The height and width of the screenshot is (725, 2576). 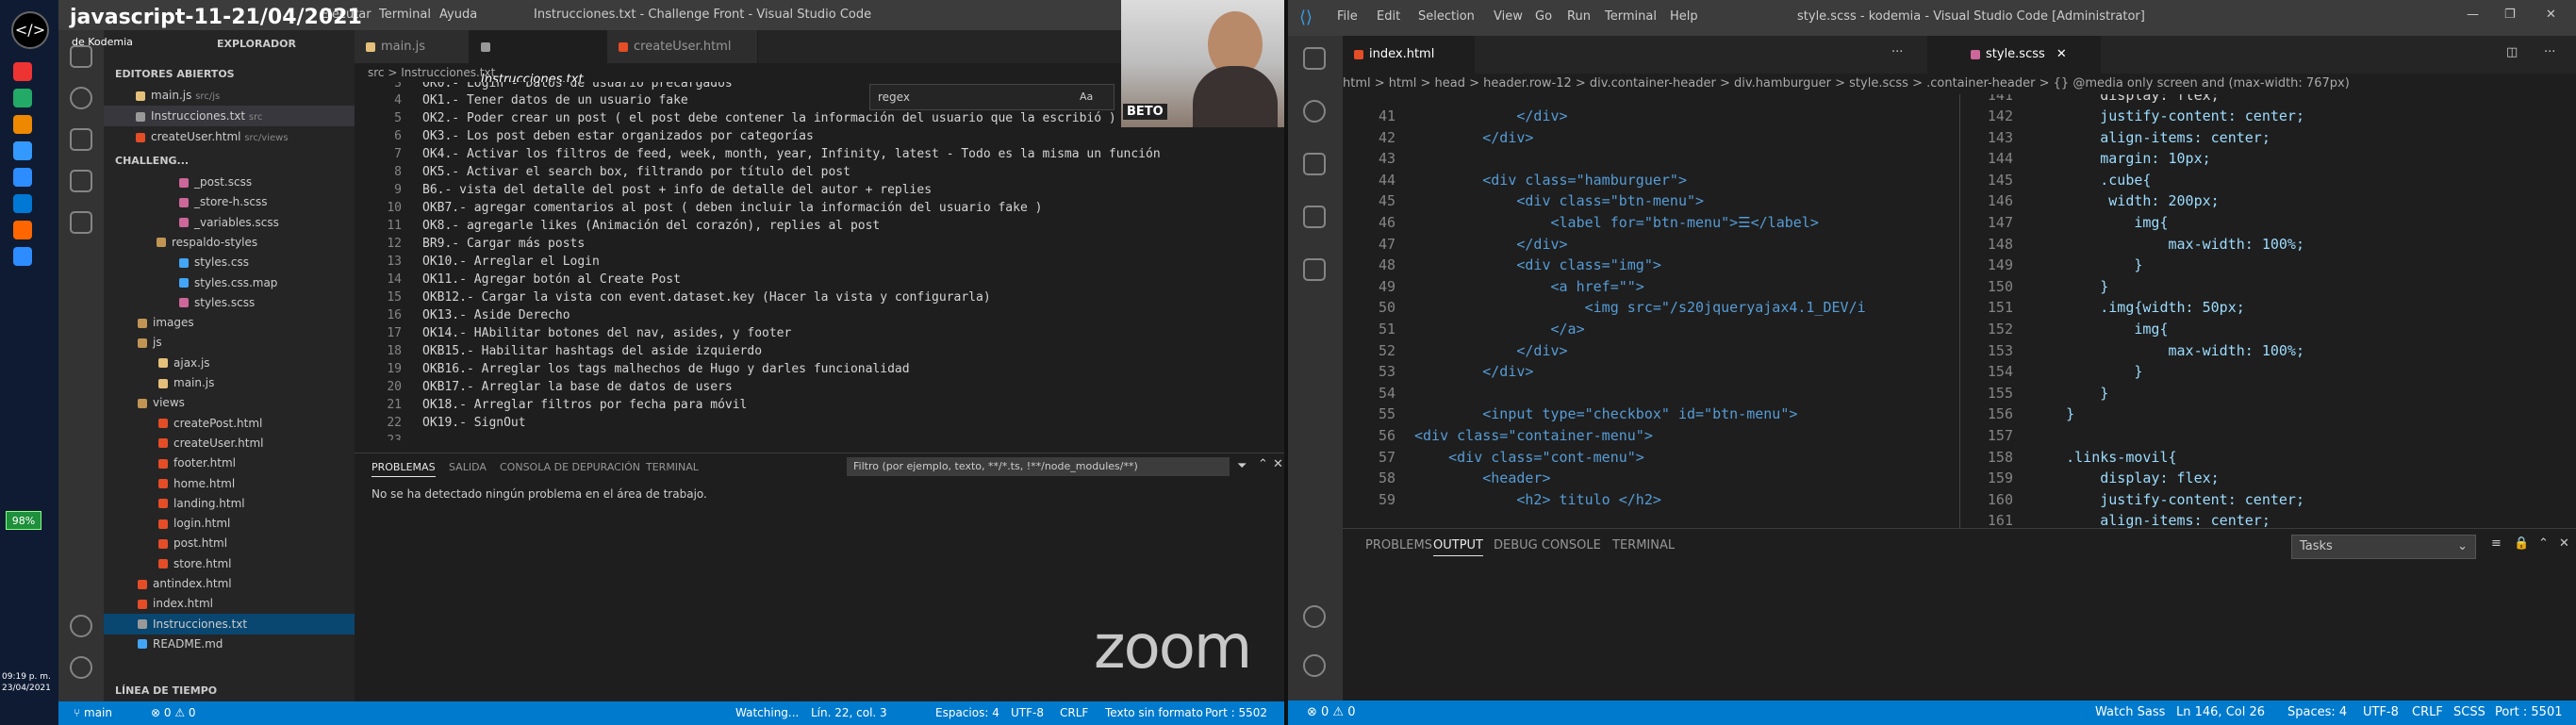 What do you see at coordinates (229, 182) in the screenshot?
I see `tree-item: _post.scss` at bounding box center [229, 182].